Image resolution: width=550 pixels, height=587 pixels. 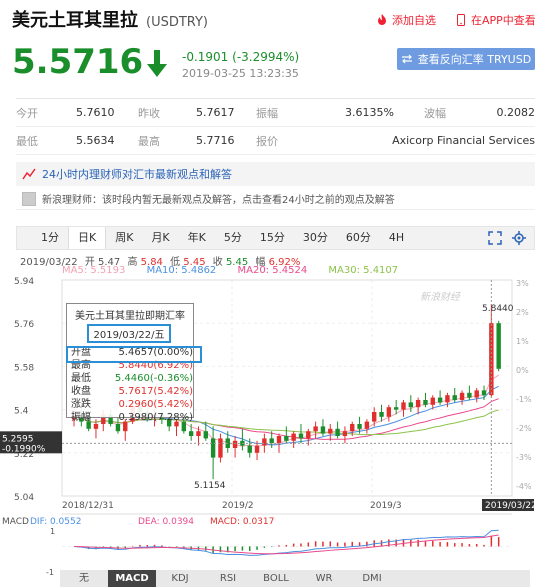 What do you see at coordinates (414, 20) in the screenshot?
I see `add-watchlist-label: 添加自选` at bounding box center [414, 20].